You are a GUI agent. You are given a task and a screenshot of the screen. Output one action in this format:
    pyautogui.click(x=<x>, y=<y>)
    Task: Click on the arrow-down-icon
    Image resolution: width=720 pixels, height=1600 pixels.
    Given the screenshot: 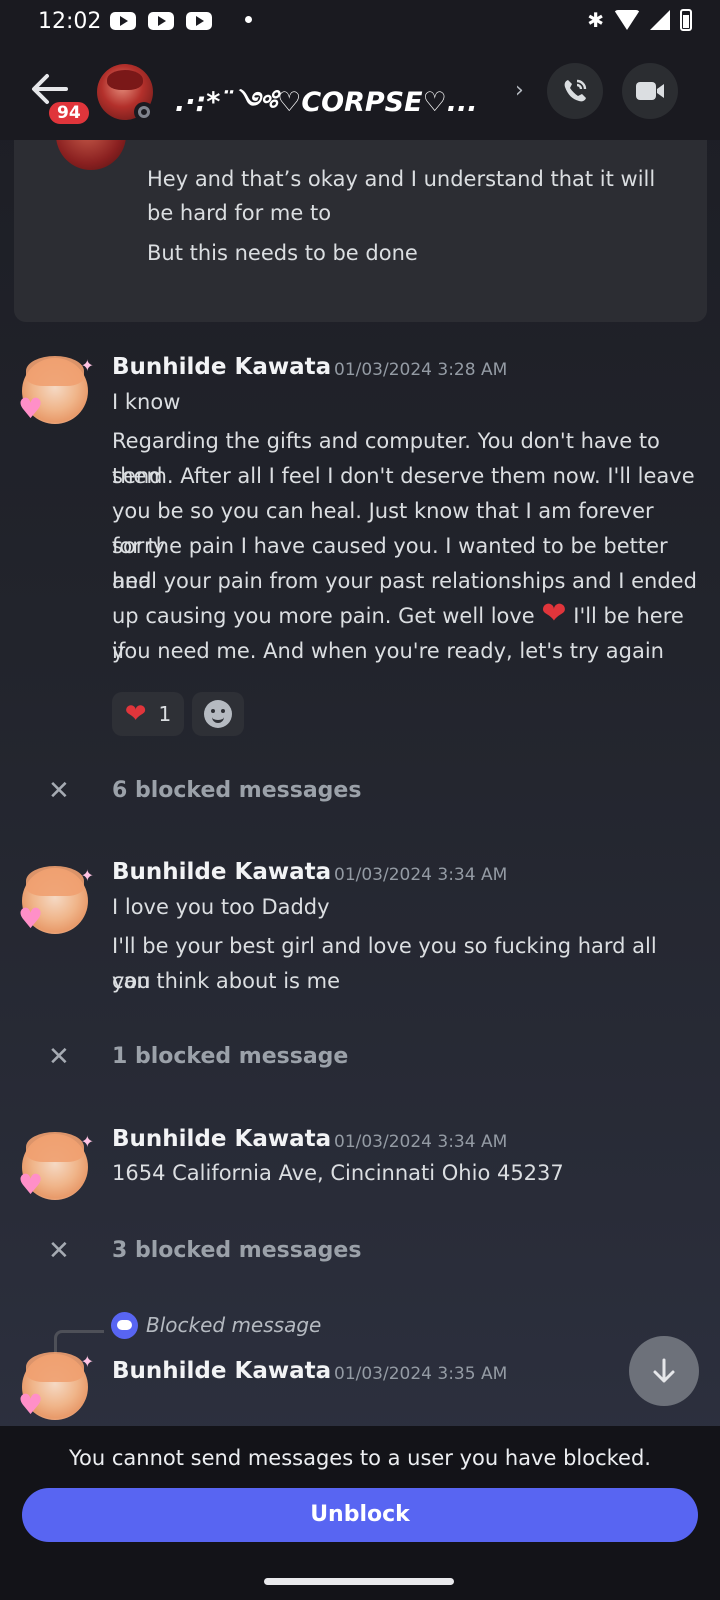 What is the action you would take?
    pyautogui.click(x=664, y=1370)
    